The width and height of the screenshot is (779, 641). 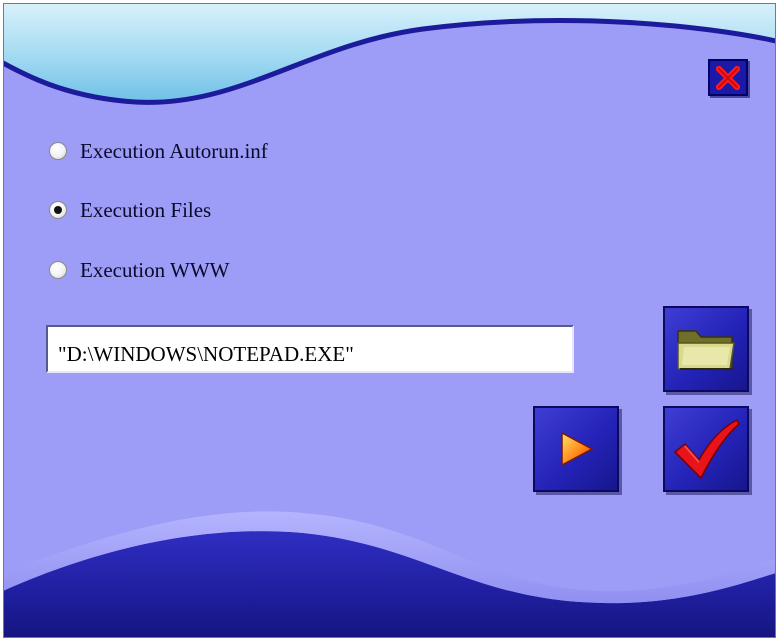 What do you see at coordinates (174, 150) in the screenshot?
I see `option-autorun-label: Execution Autorun.inf` at bounding box center [174, 150].